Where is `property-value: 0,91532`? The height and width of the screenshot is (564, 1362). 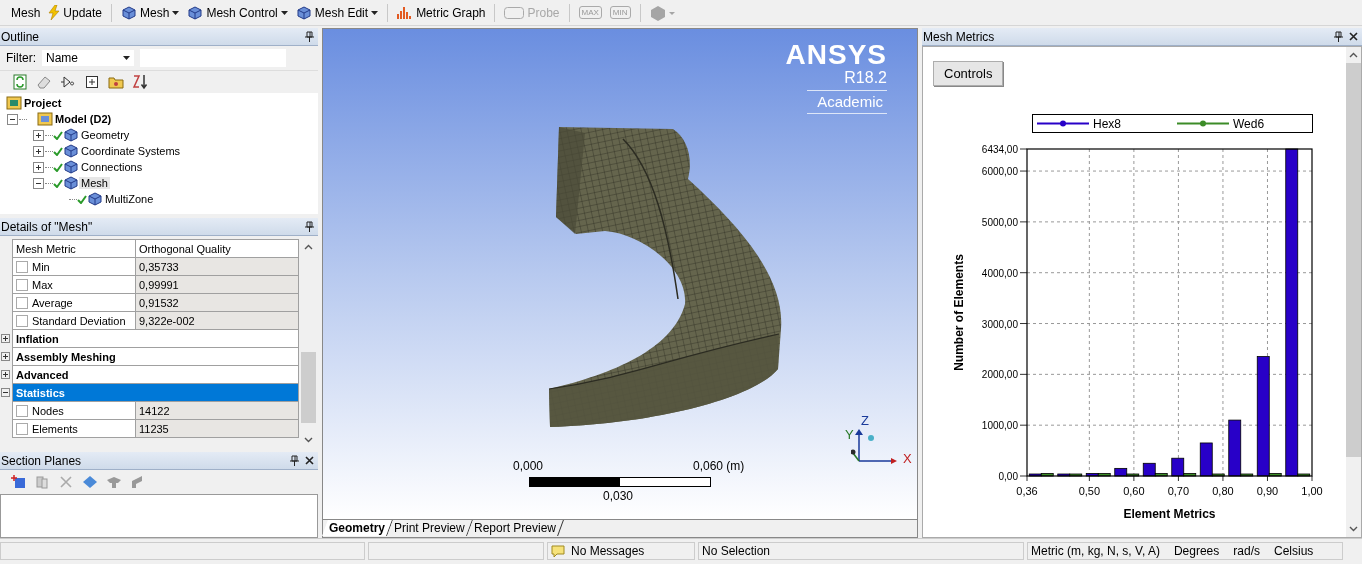 property-value: 0,91532 is located at coordinates (216, 302).